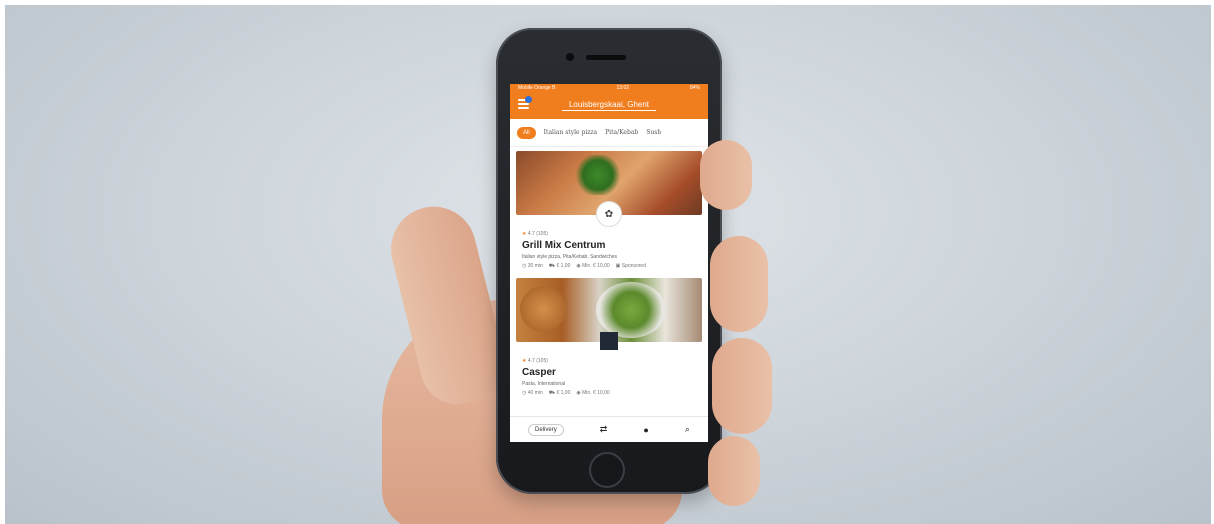 This screenshot has height=524, width=1214. What do you see at coordinates (645, 430) in the screenshot?
I see `map-pin-icon: ●` at bounding box center [645, 430].